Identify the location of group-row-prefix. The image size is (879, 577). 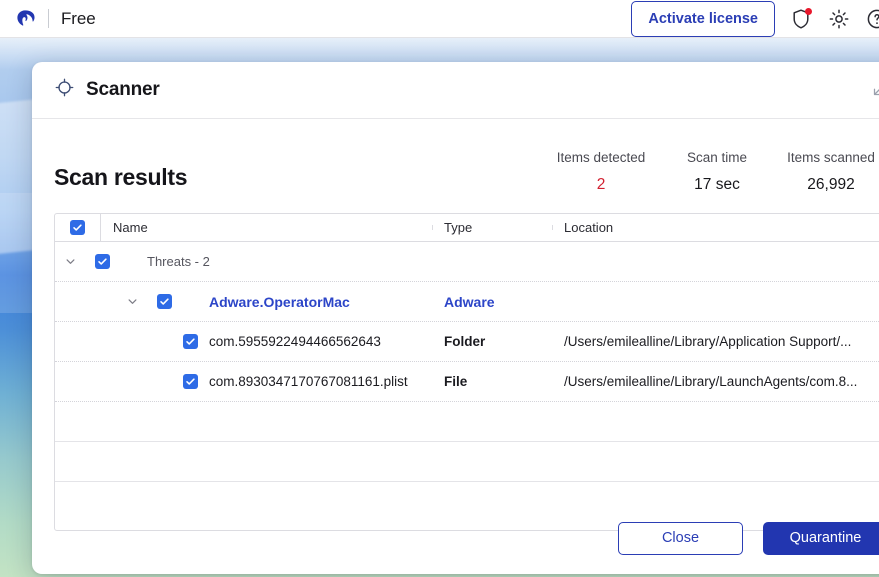
(101, 261).